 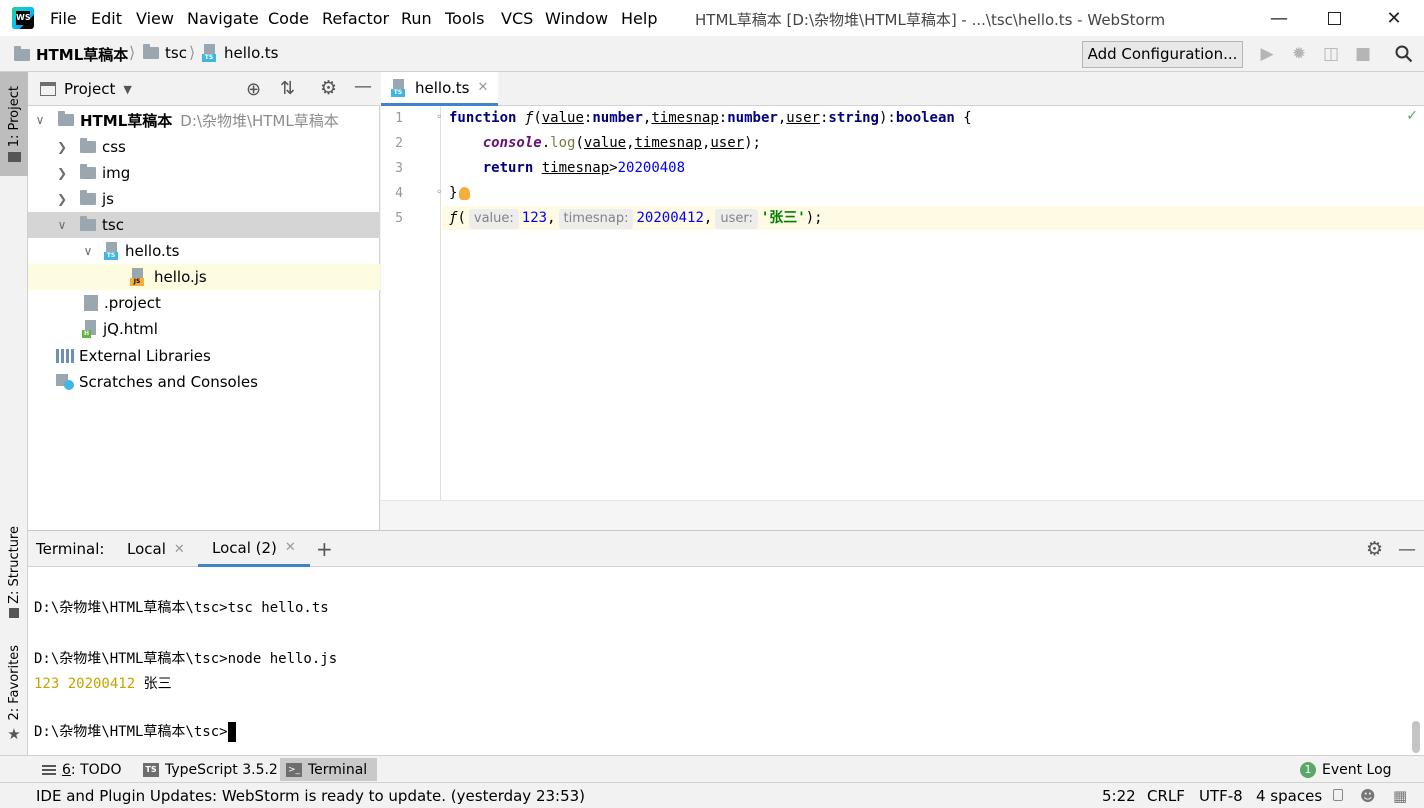 I want to click on menu-run: Run, so click(x=416, y=18).